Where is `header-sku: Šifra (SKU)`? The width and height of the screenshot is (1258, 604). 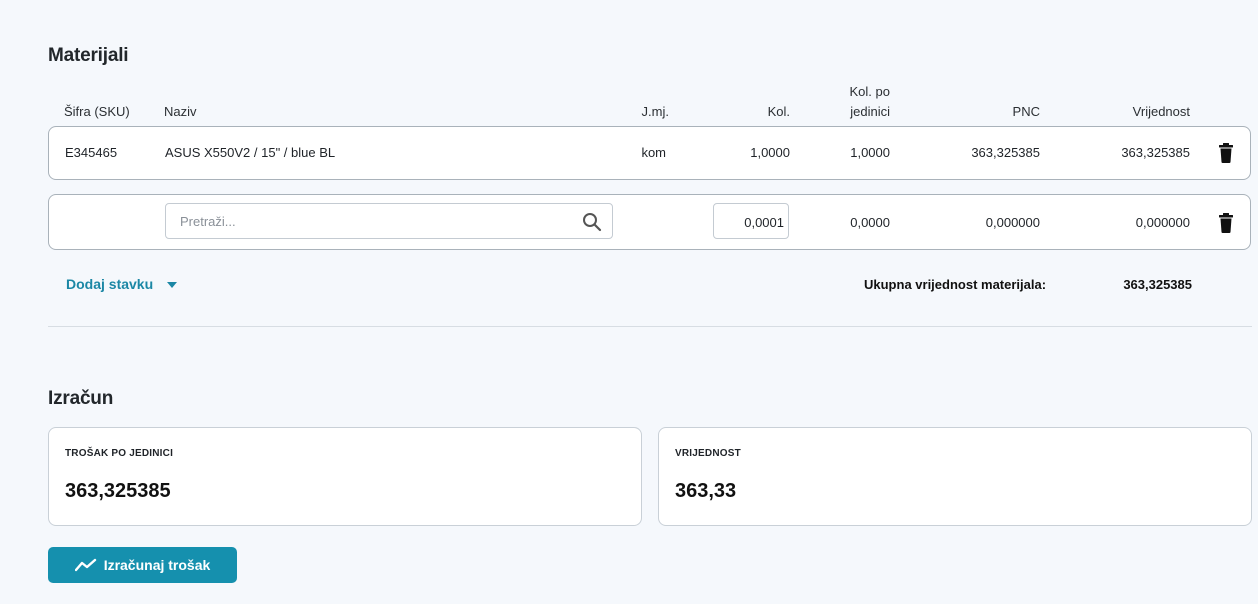 header-sku: Šifra (SKU) is located at coordinates (97, 111).